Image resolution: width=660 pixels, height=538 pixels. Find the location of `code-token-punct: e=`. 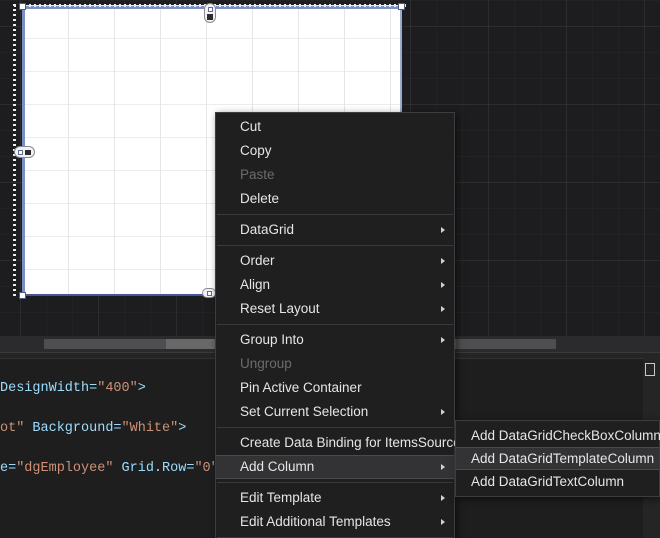

code-token-punct: e= is located at coordinates (8, 468).